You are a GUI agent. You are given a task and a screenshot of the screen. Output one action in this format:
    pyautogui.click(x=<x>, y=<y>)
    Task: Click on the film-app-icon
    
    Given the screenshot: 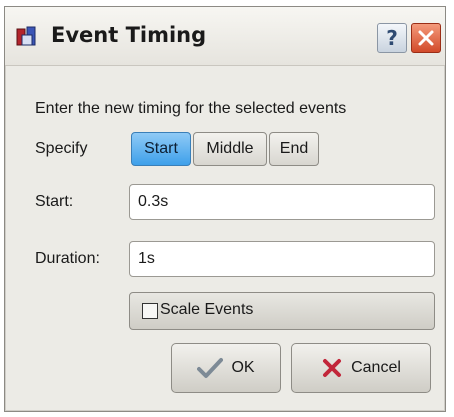 What is the action you would take?
    pyautogui.click(x=26, y=36)
    